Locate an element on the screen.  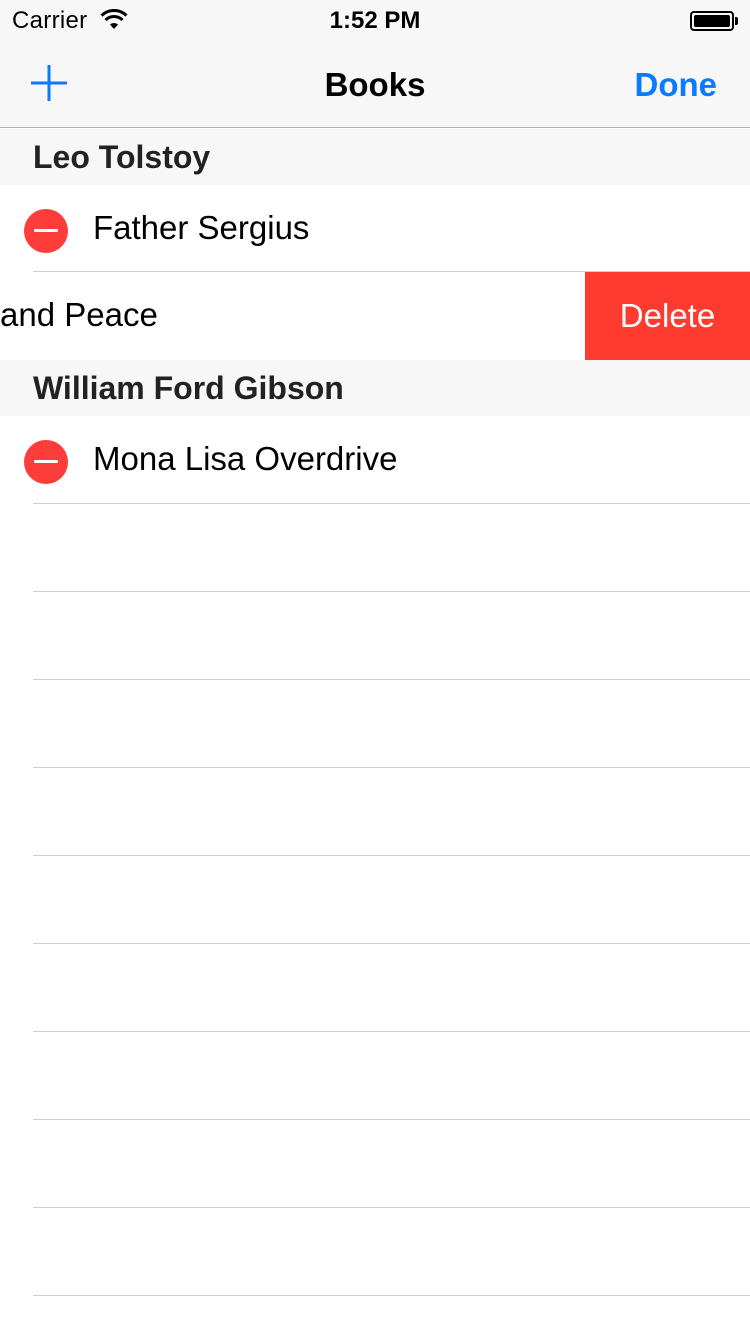
row-title: Father Sergius is located at coordinates (201, 227).